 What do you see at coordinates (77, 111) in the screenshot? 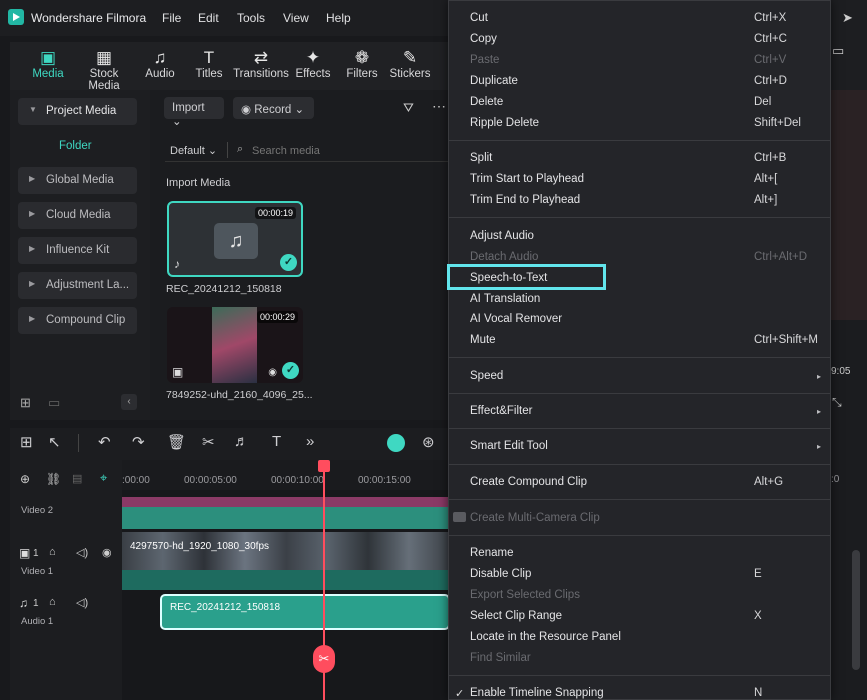
I see `sidebar-item-project-media: ▼ Project Media` at bounding box center [77, 111].